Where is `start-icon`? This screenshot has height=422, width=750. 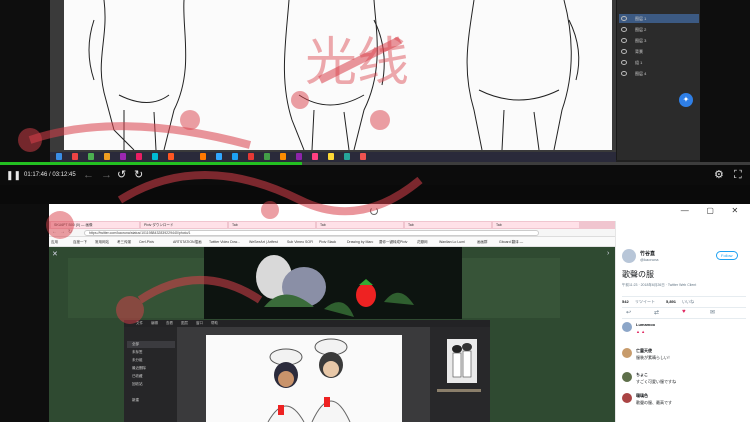
start-icon is located at coordinates (59, 156).